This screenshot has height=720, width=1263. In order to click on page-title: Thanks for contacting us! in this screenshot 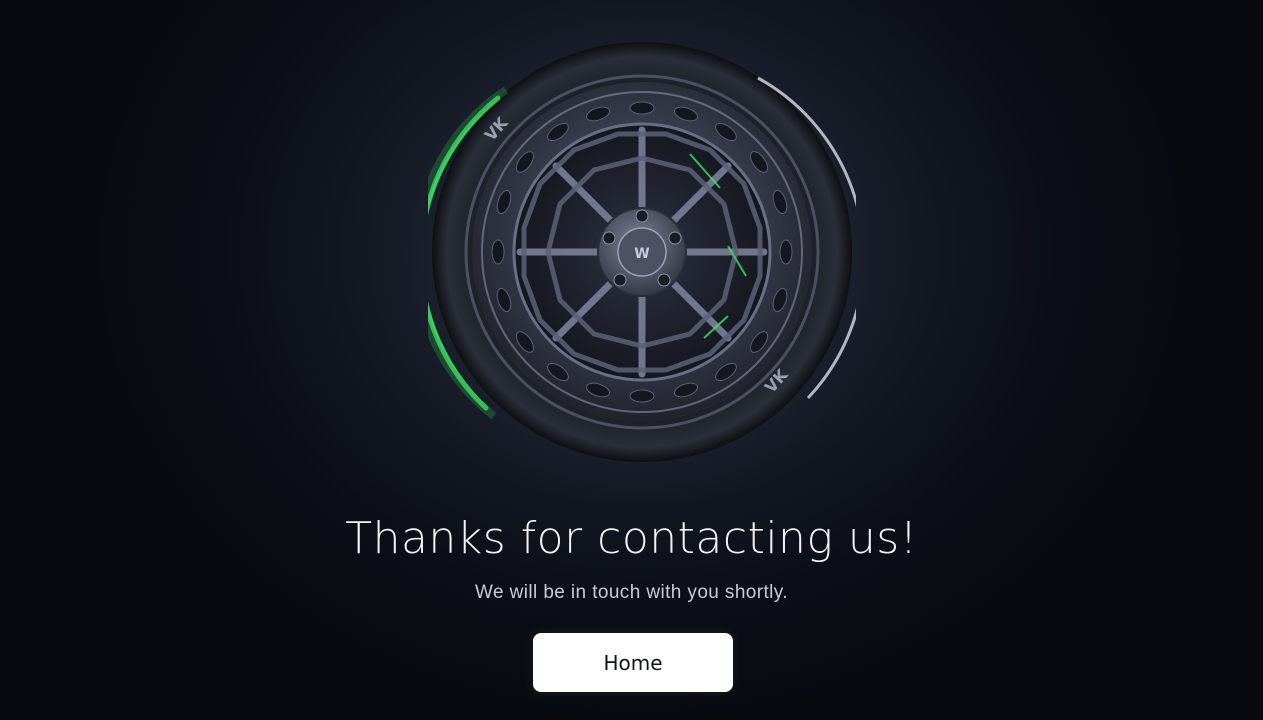, I will do `click(631, 538)`.